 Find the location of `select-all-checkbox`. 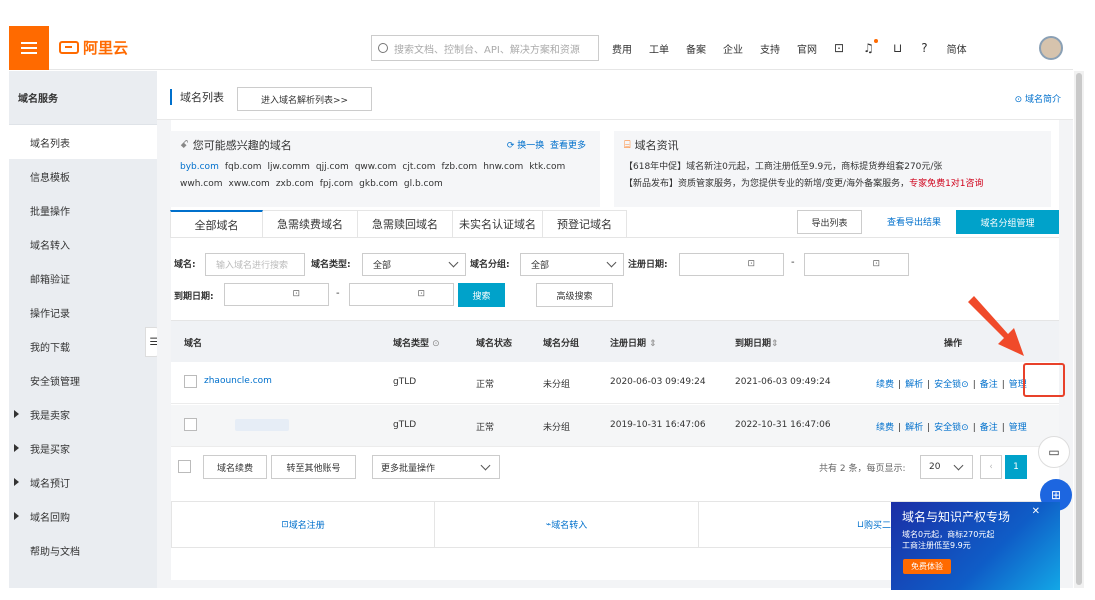

select-all-checkbox is located at coordinates (184, 466).